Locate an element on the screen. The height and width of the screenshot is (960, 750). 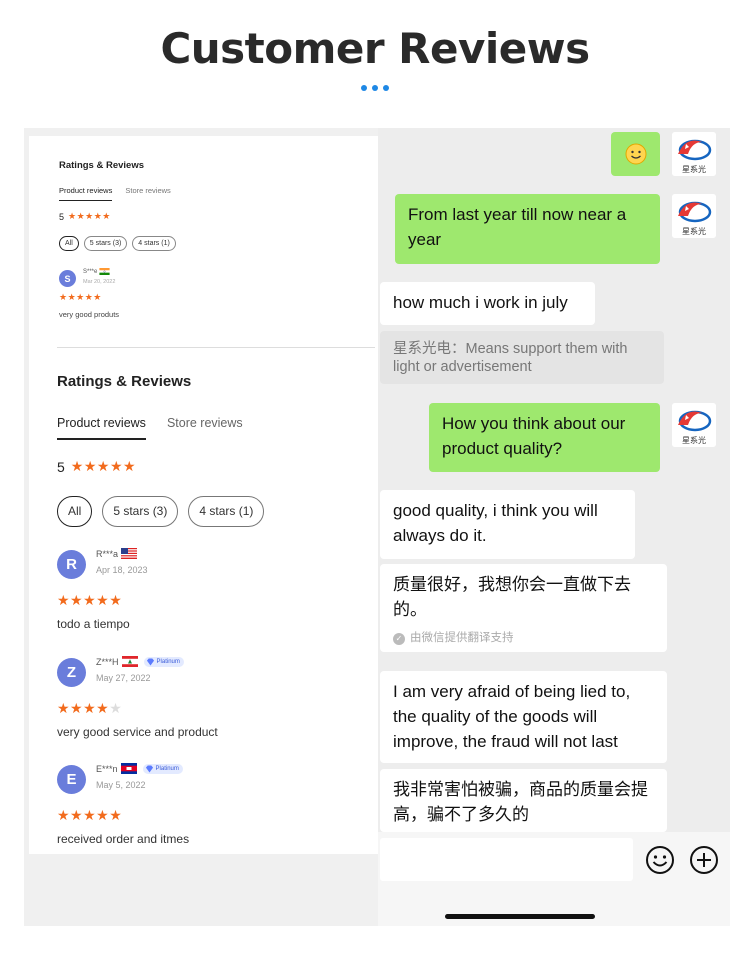
filter-all: All is located at coordinates (75, 511).